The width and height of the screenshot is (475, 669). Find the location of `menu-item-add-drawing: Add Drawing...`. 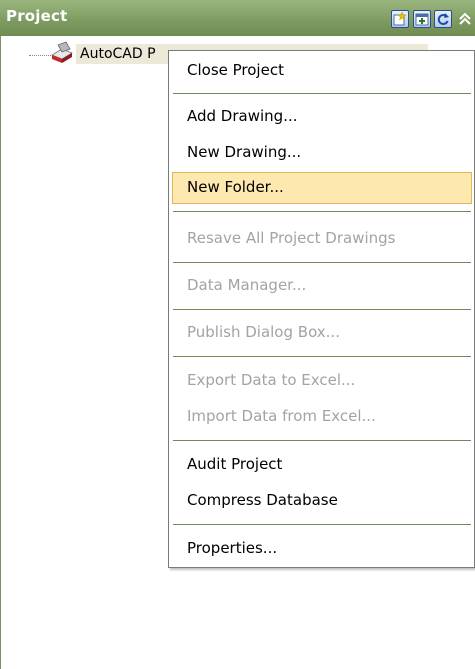

menu-item-add-drawing: Add Drawing... is located at coordinates (322, 117).